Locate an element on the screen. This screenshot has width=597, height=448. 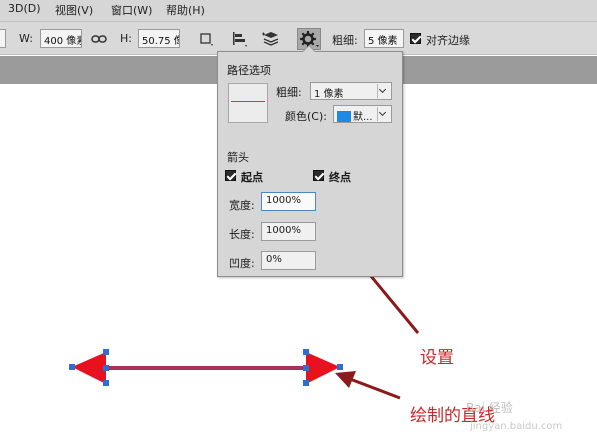
arrow-concavity-label: 凹度: is located at coordinates (242, 263).